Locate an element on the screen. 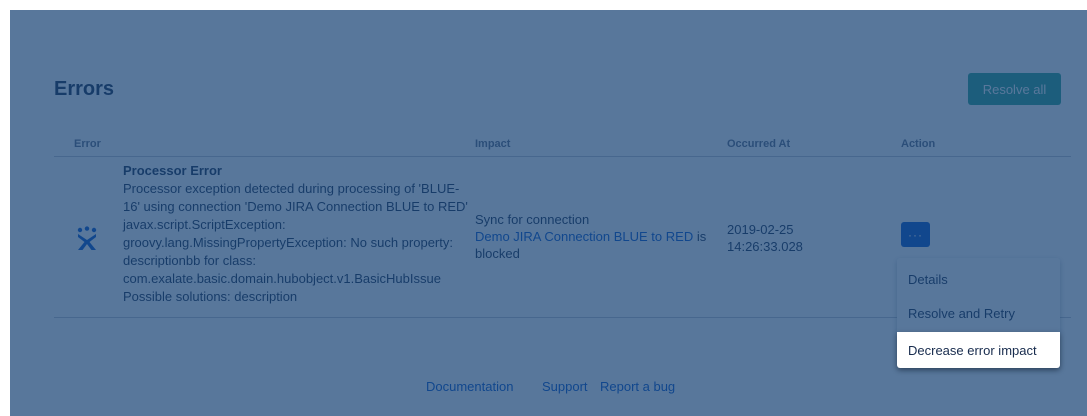 The width and height of the screenshot is (1087, 416). jira-logo-icon is located at coordinates (87, 238).